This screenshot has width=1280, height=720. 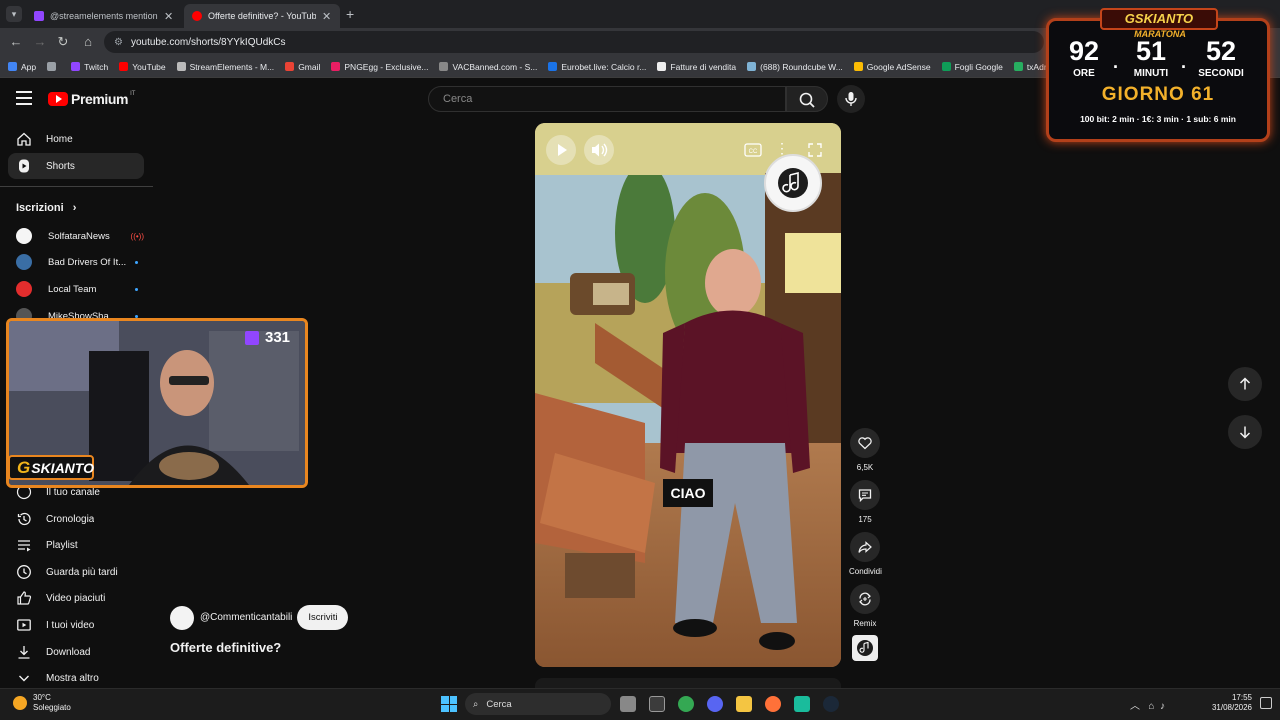 I want to click on short-channel-row: @Commenticantabili Iscriviti, so click(x=259, y=617).